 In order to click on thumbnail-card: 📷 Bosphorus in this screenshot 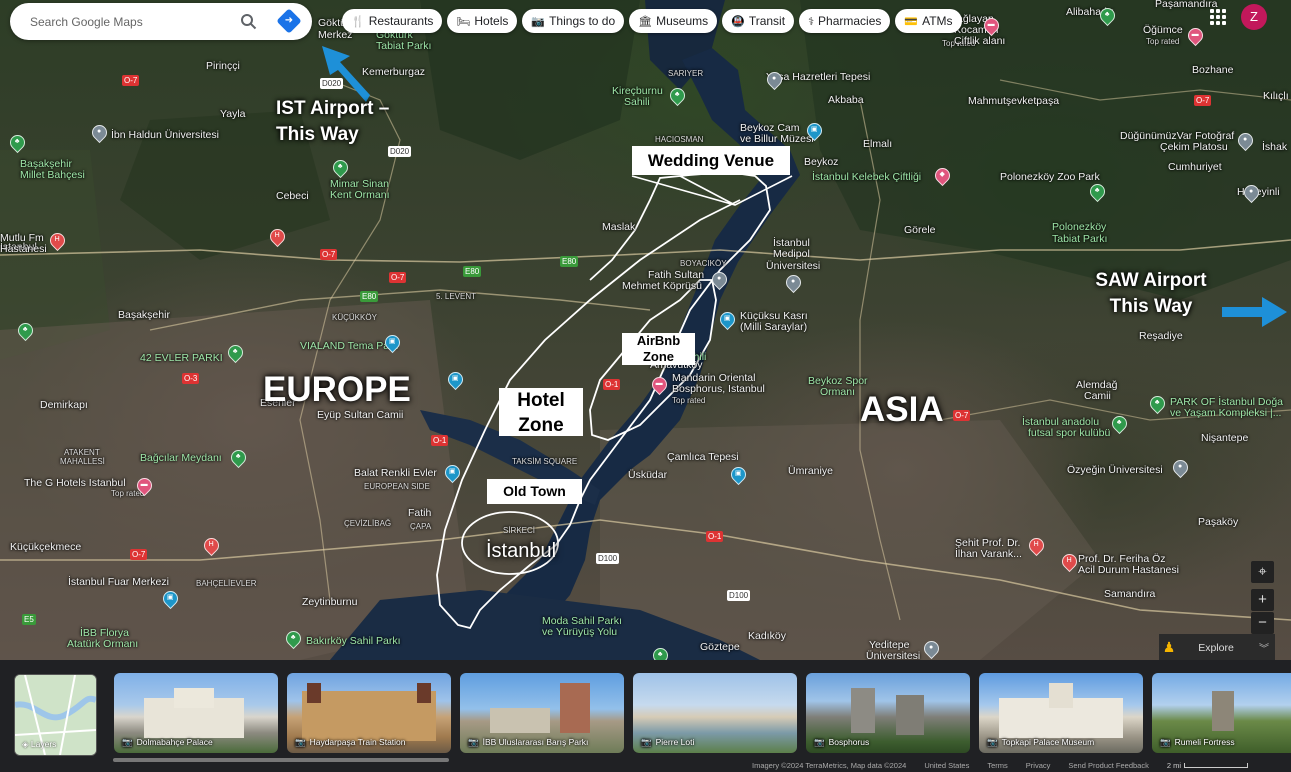, I will do `click(888, 713)`.